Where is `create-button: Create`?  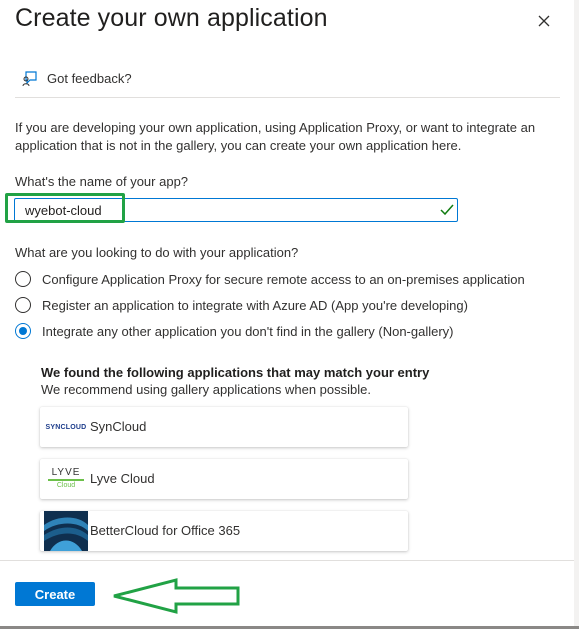
create-button: Create is located at coordinates (55, 594).